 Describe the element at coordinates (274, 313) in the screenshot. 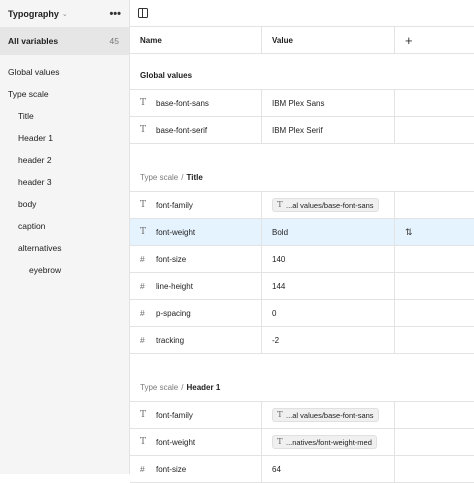

I see `variable-value: 0` at that location.